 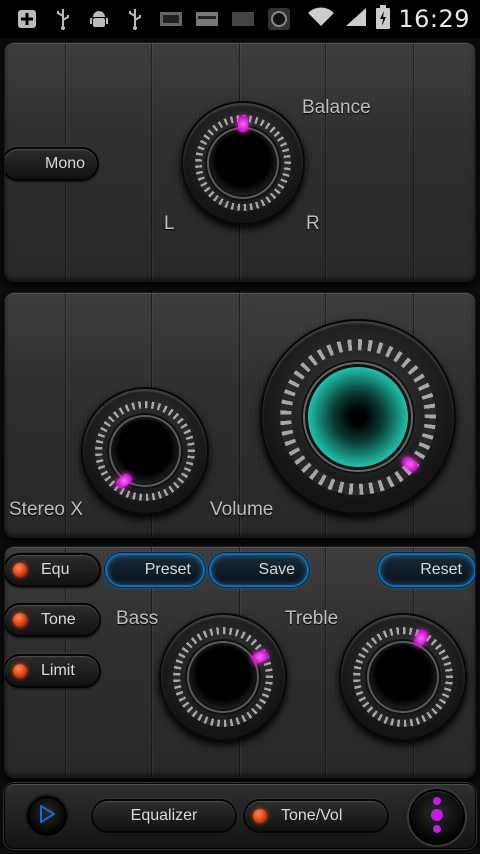 I want to click on preset-button-label: Preset, so click(x=167, y=569).